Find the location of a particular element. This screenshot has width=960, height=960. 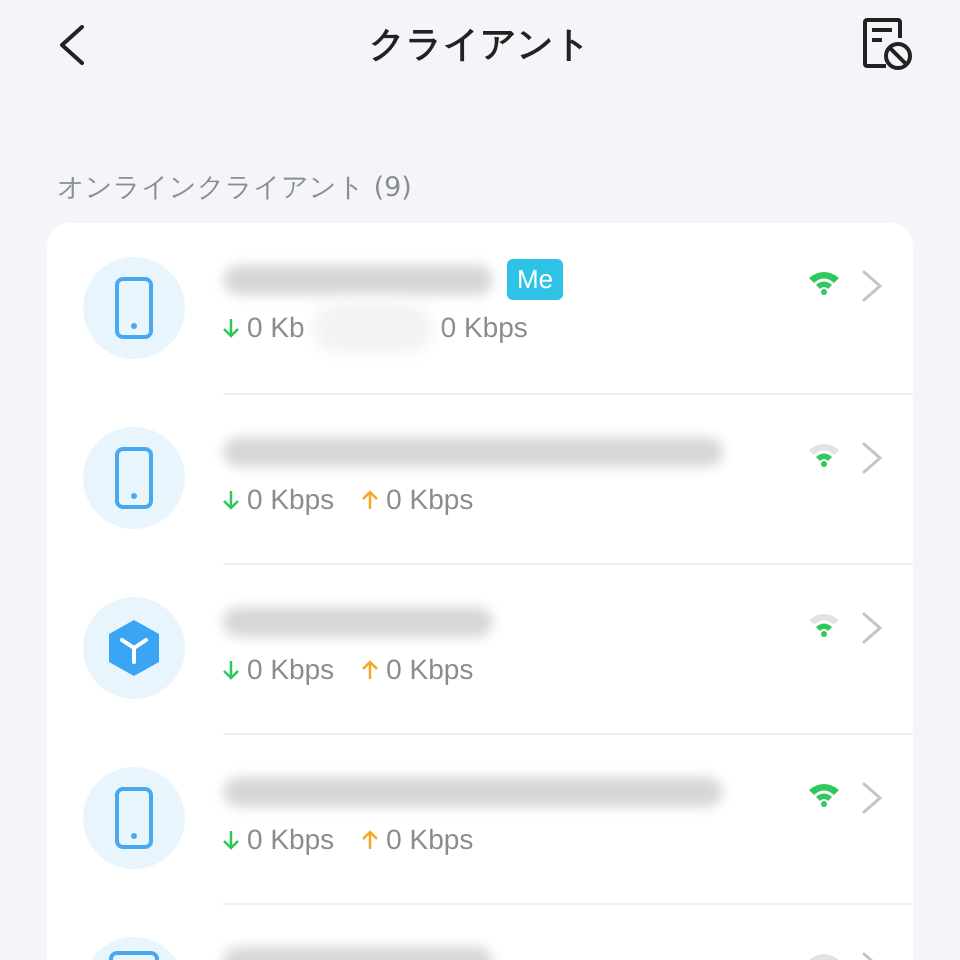

section-label: オンラインクライアント (9) is located at coordinates (234, 187).